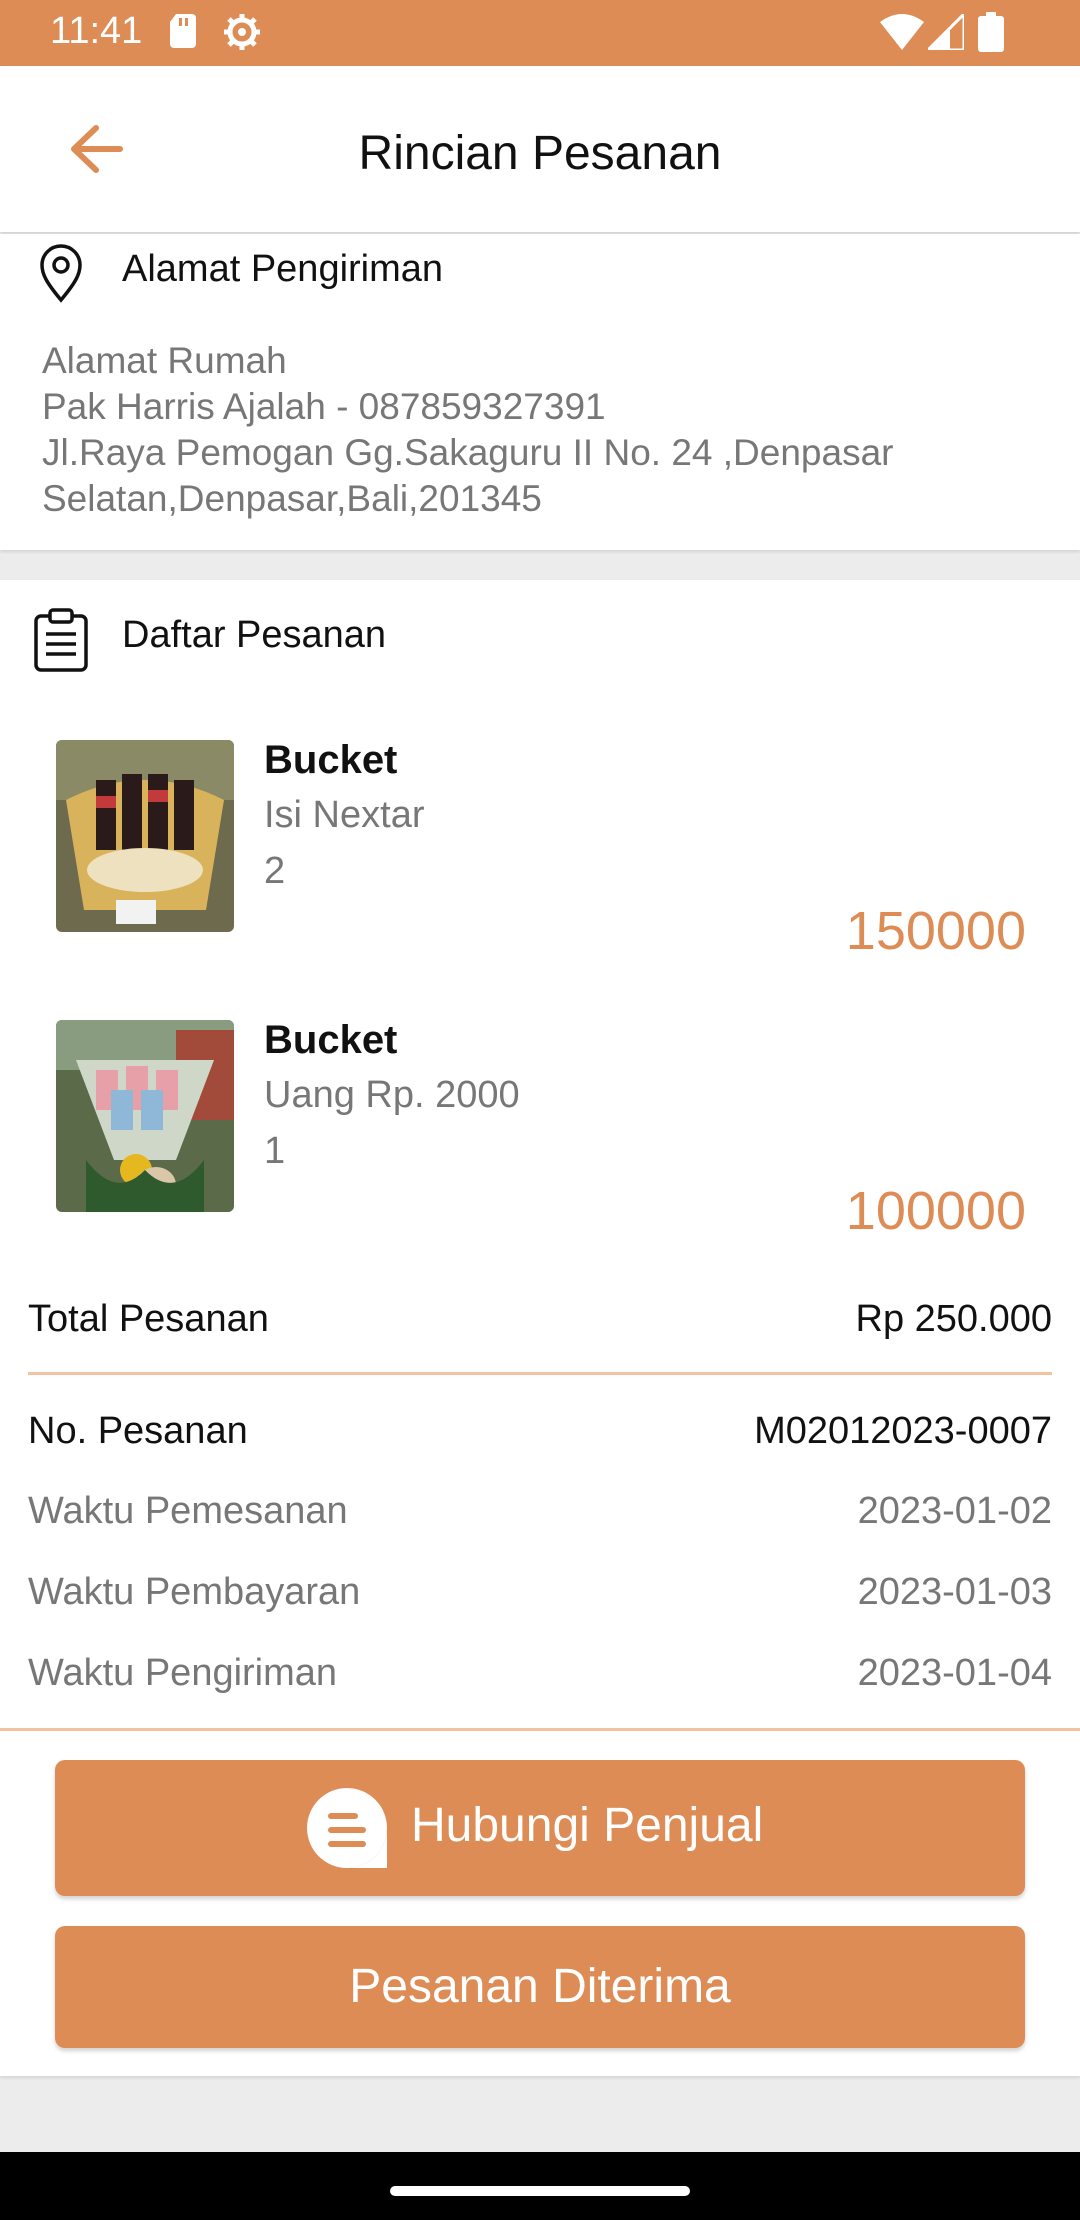 The height and width of the screenshot is (2220, 1080). I want to click on address-heading: Alamat Pengiriman, so click(283, 269).